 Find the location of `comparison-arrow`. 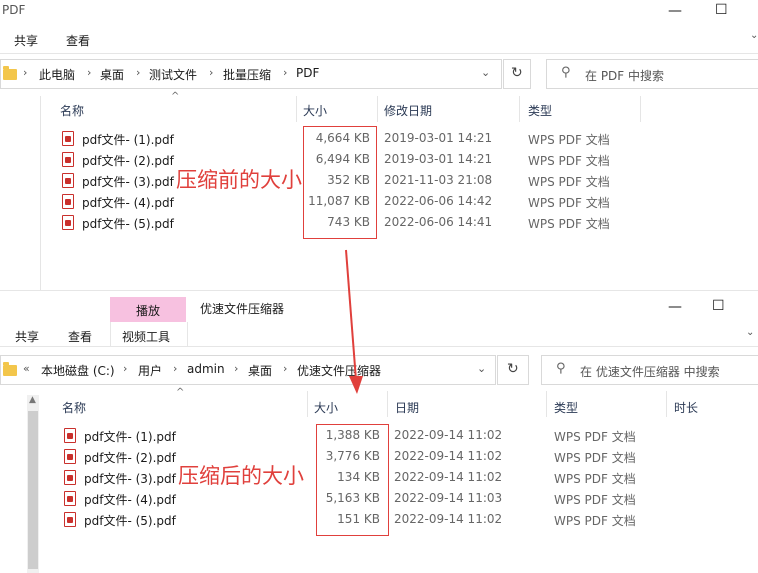

comparison-arrow is located at coordinates (354, 321).